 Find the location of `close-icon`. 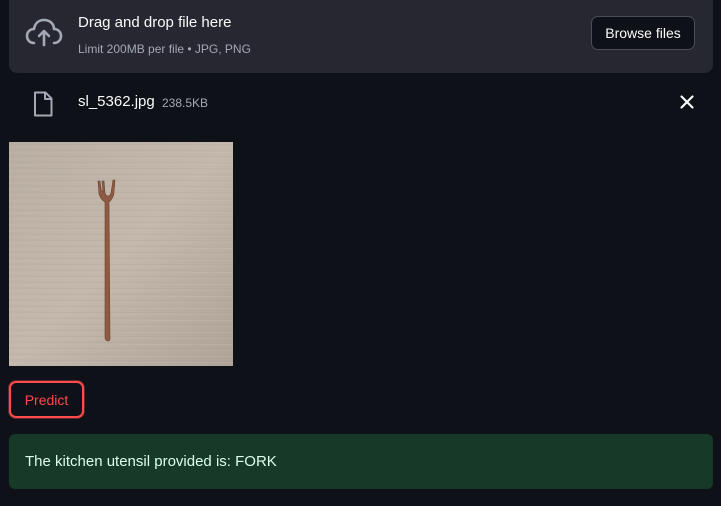

close-icon is located at coordinates (687, 102).